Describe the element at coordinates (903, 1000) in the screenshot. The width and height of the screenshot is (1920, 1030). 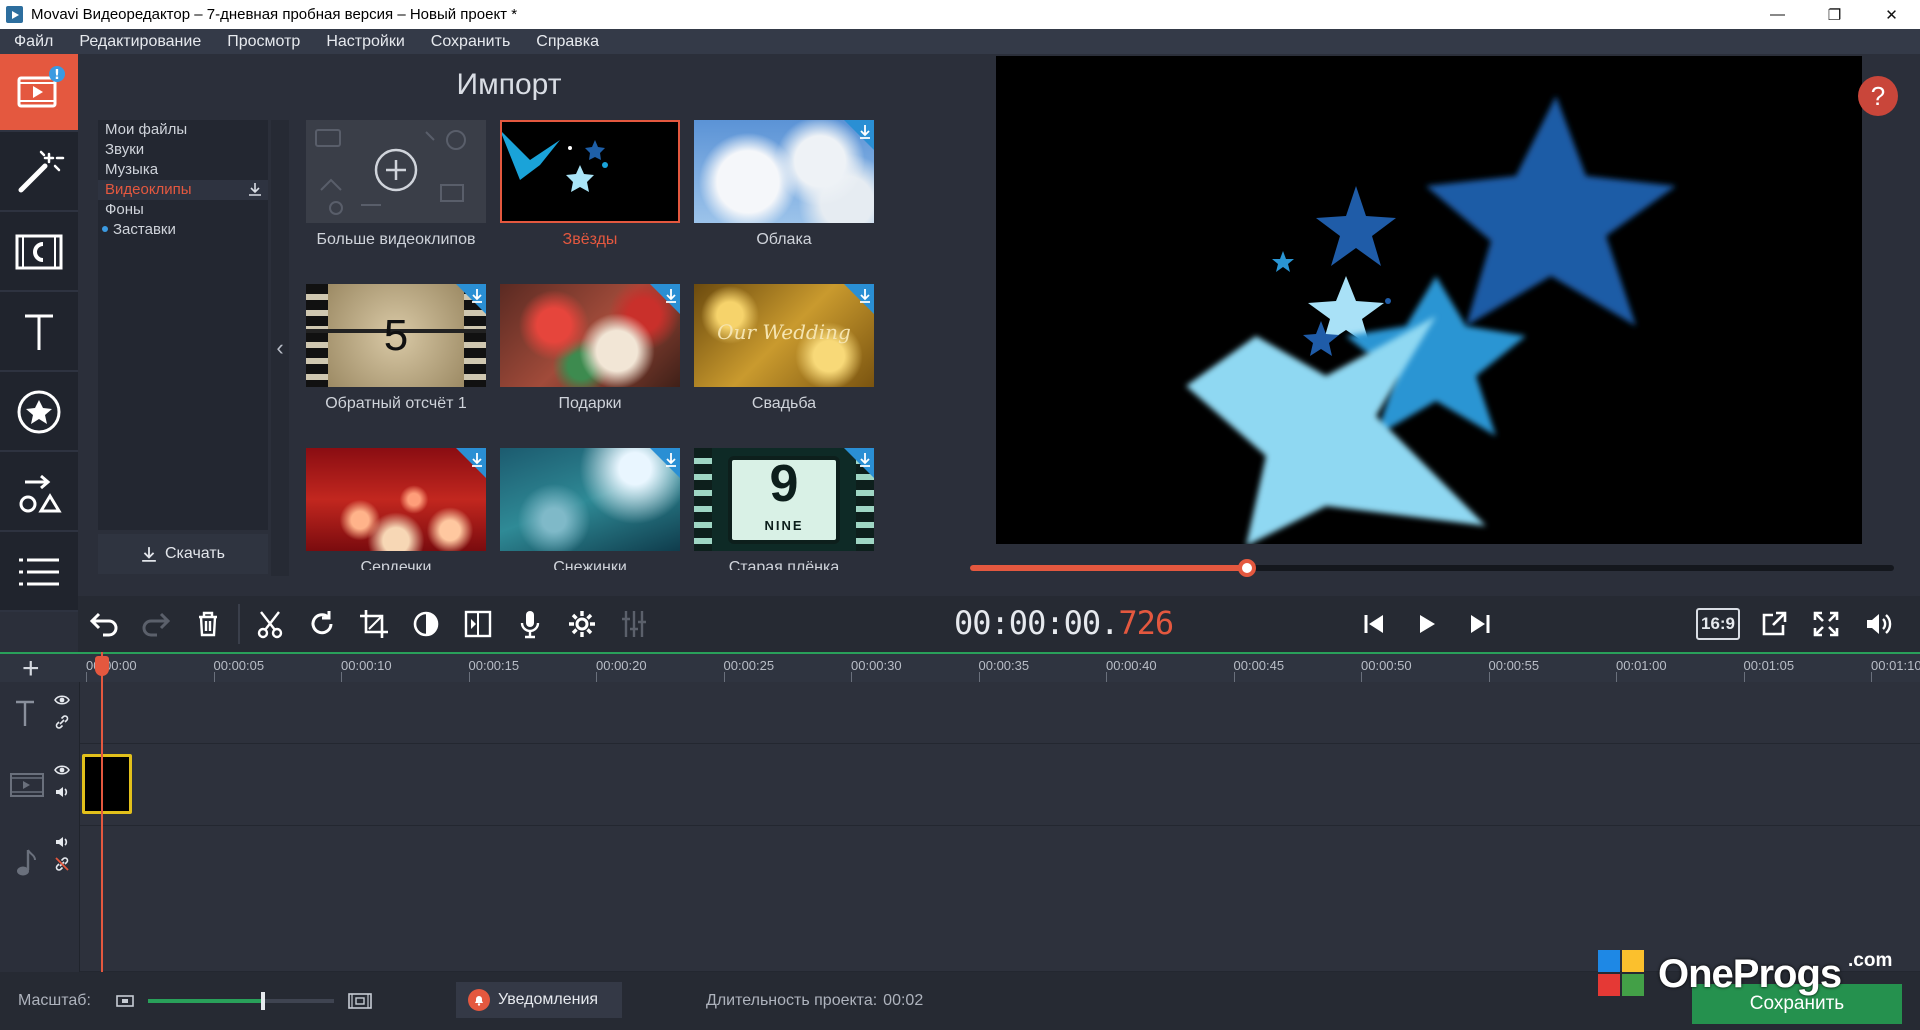
I see `duration-value: 00:02` at that location.